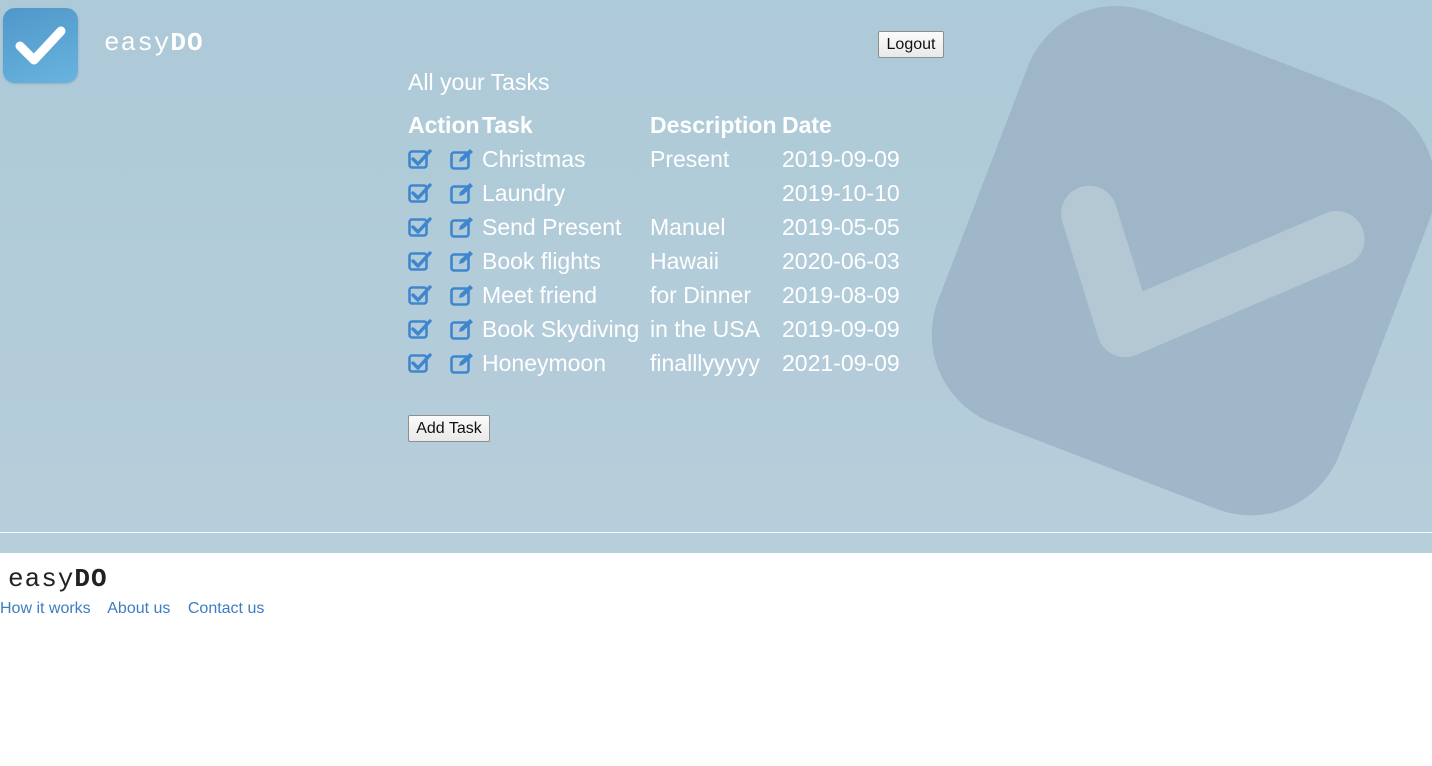  I want to click on footer-brand-light: easy, so click(41, 579).